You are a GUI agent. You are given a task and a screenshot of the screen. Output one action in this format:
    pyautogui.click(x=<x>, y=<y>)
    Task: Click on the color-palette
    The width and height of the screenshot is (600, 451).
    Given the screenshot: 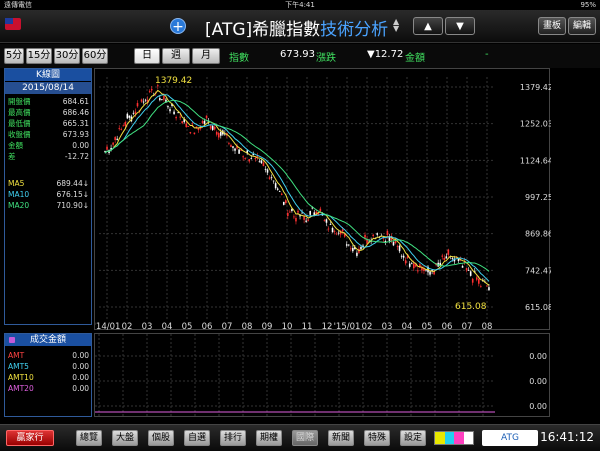 What is the action you would take?
    pyautogui.click(x=454, y=438)
    